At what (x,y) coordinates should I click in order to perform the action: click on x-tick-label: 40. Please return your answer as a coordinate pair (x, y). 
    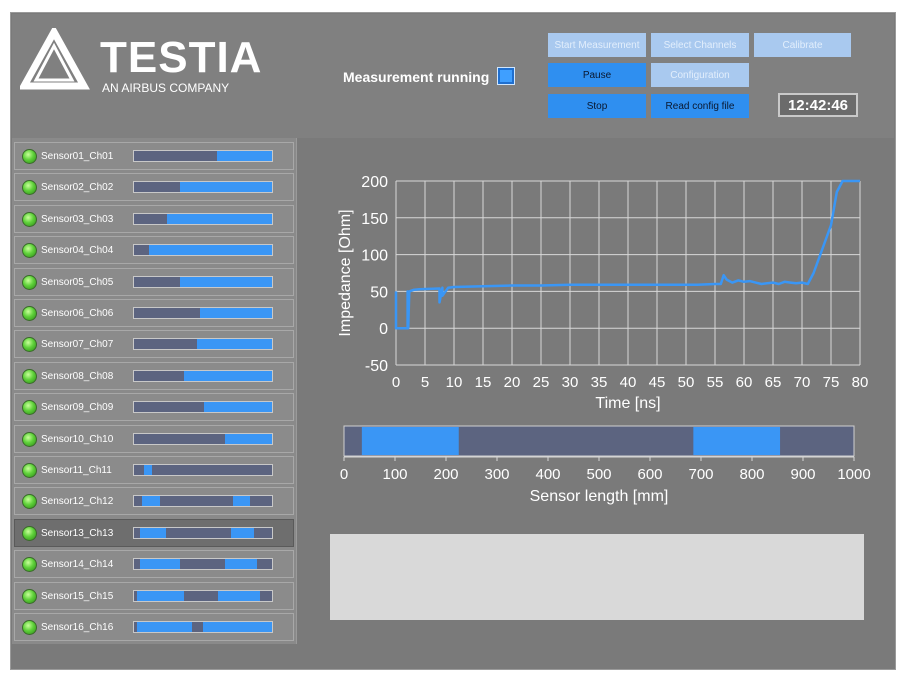
    Looking at the image, I should click on (628, 382).